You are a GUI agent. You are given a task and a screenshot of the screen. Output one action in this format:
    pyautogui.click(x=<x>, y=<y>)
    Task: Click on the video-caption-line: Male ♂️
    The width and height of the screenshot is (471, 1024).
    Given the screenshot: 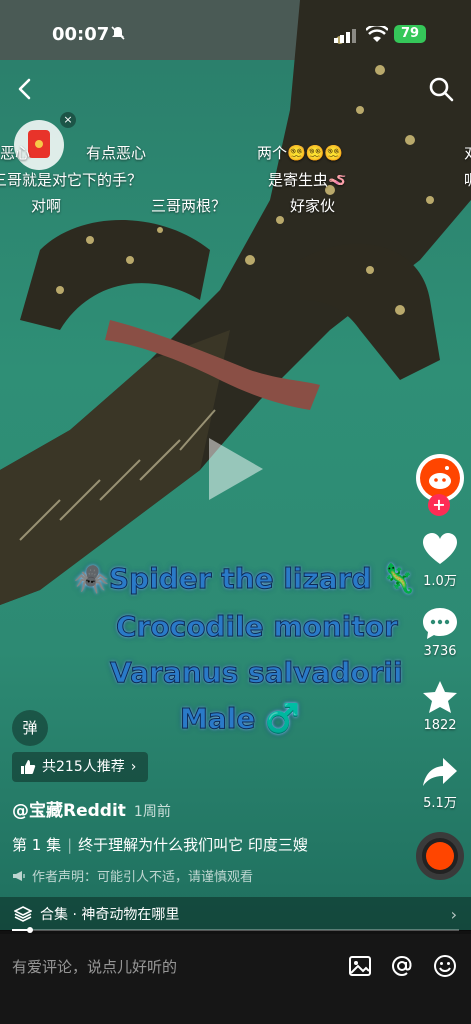 What is the action you would take?
    pyautogui.click(x=240, y=719)
    